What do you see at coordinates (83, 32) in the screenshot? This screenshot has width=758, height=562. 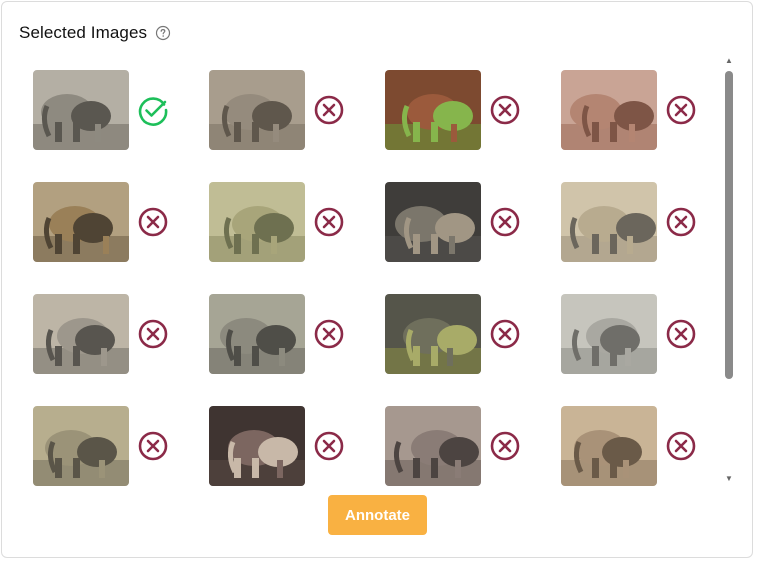 I see `panel-title: Selected Images` at bounding box center [83, 32].